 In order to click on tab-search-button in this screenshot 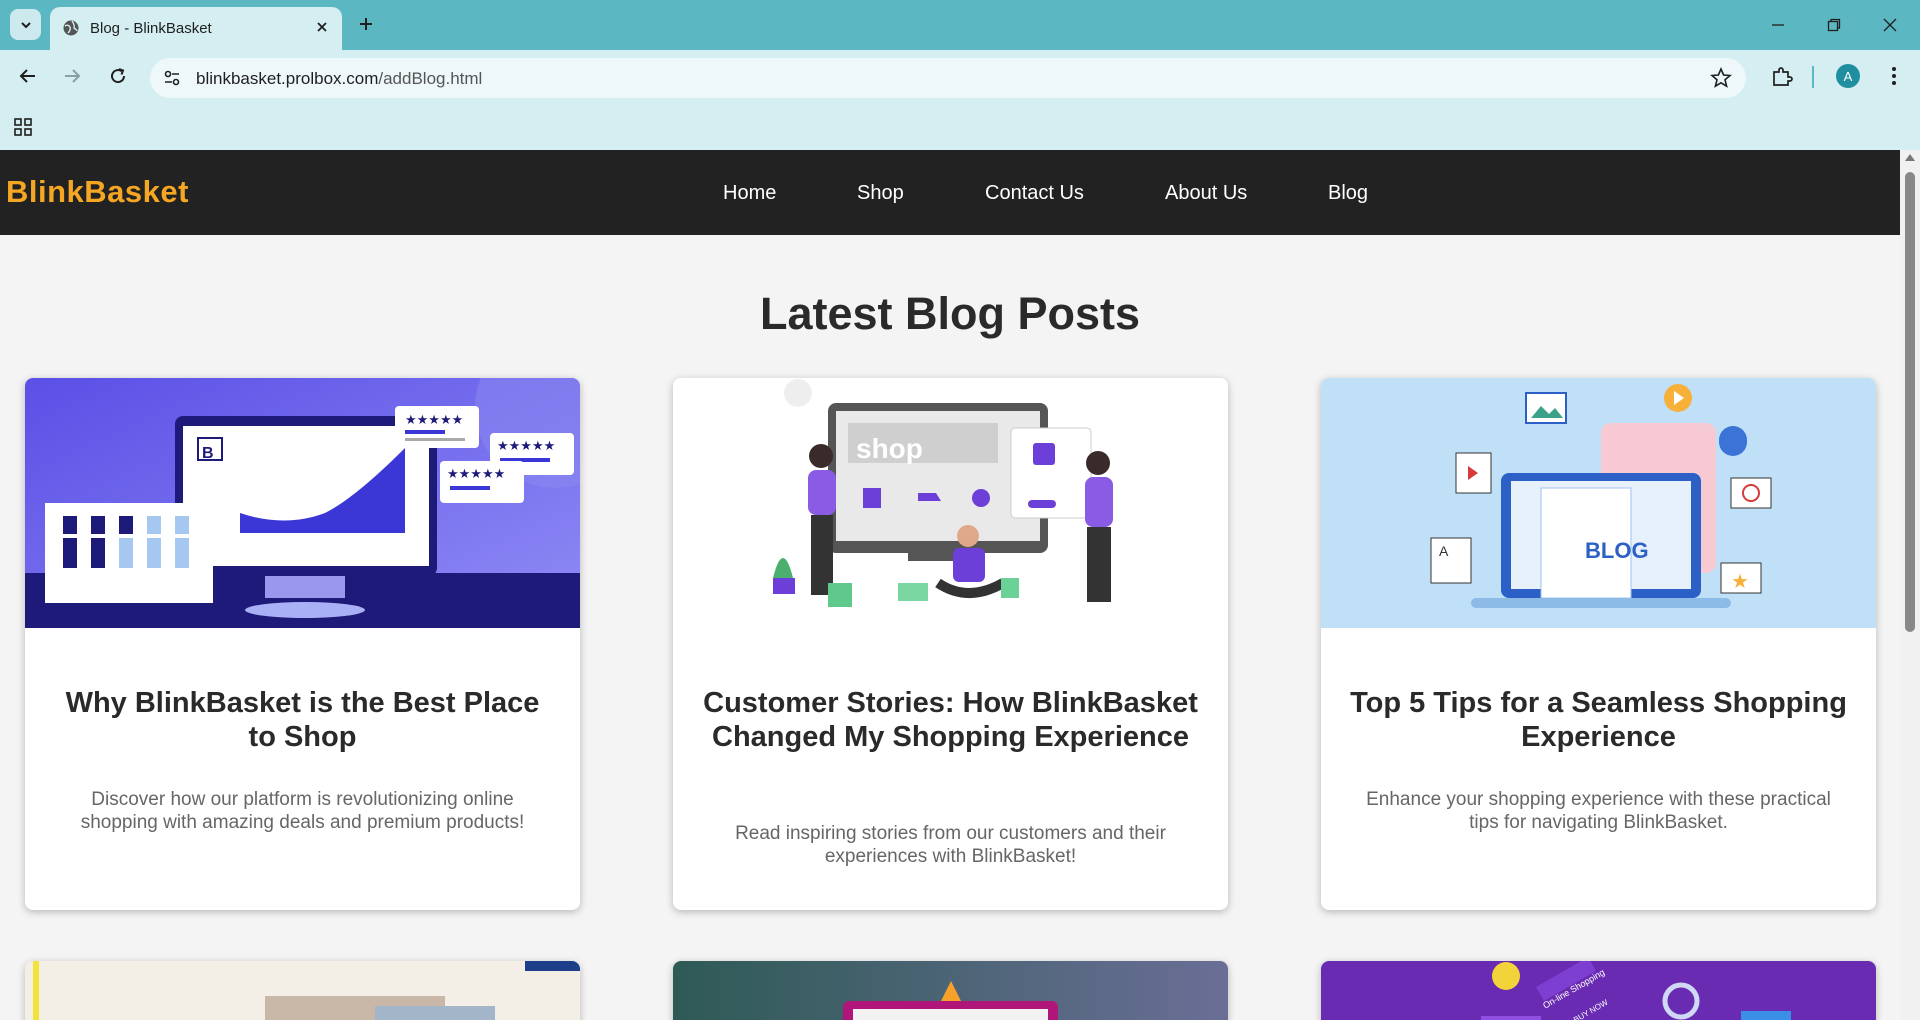, I will do `click(25, 24)`.